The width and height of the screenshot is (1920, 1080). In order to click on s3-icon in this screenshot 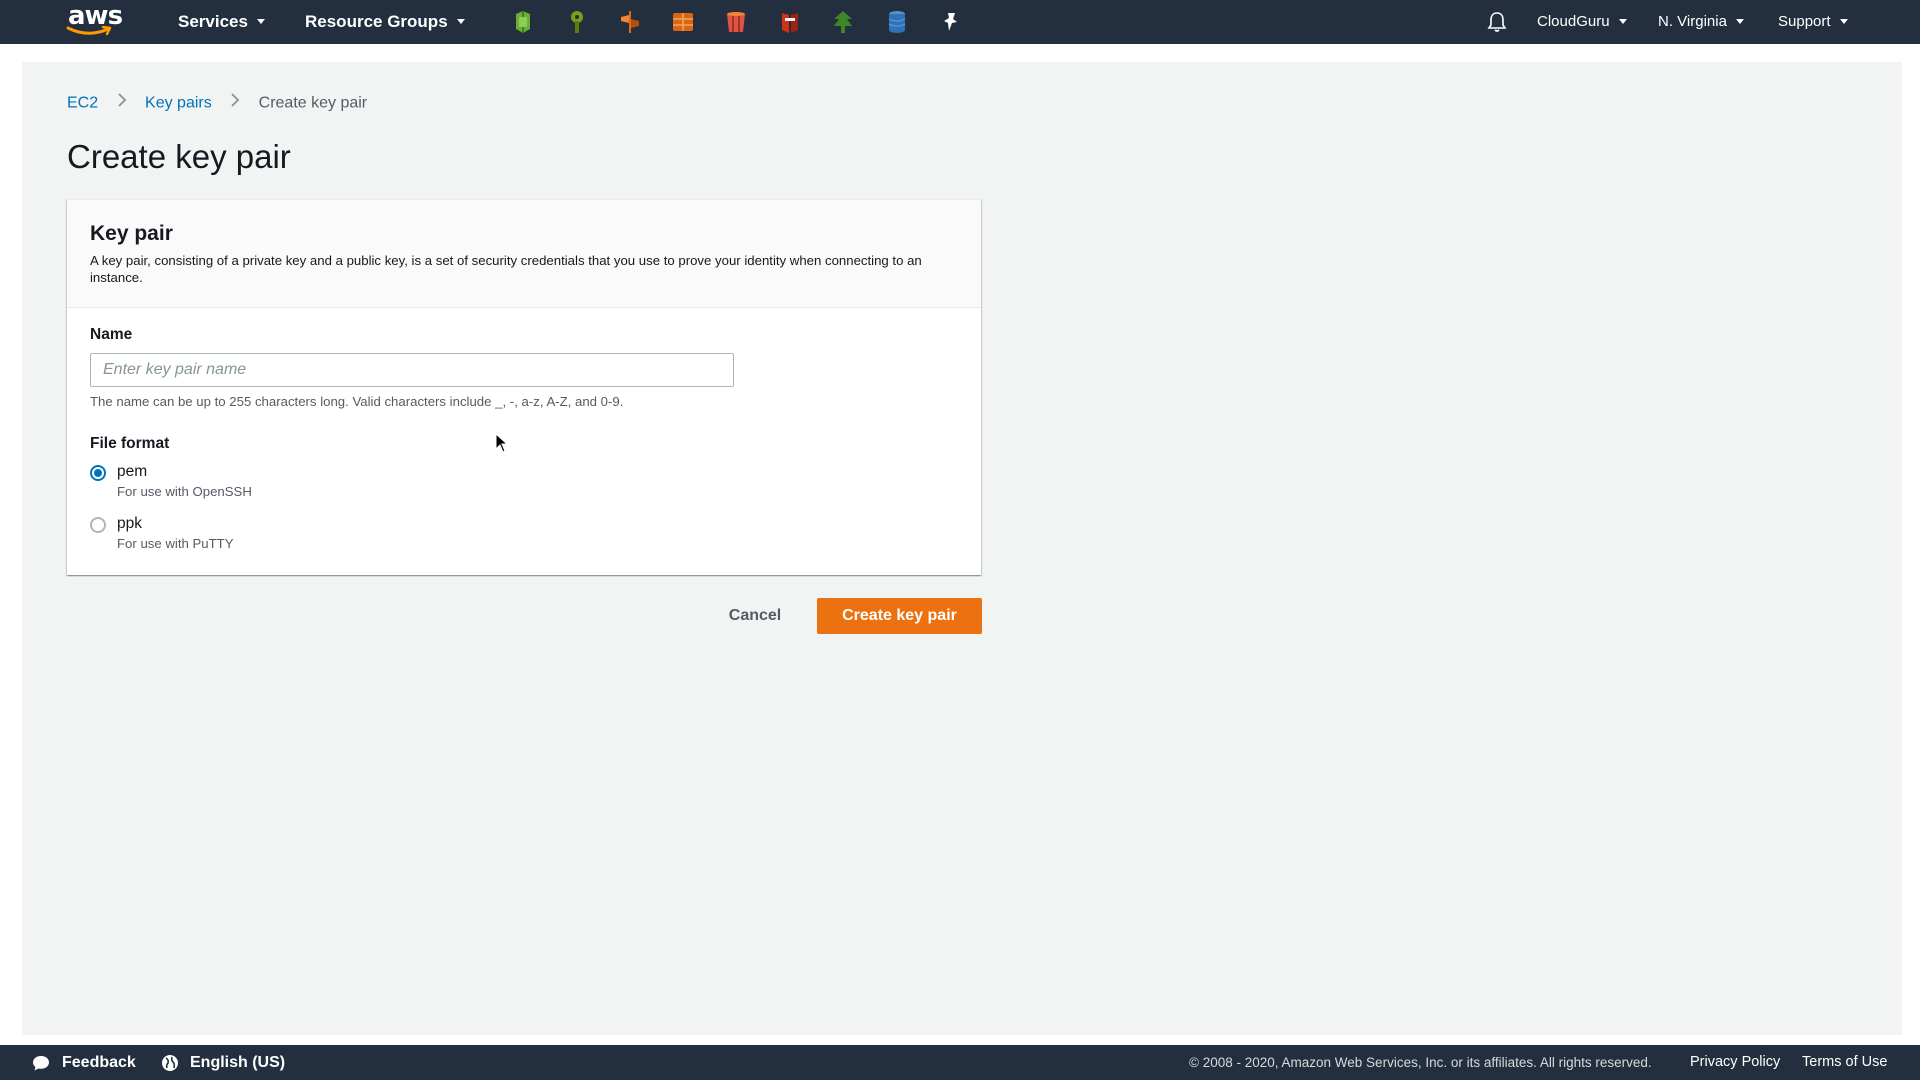, I will do `click(736, 22)`.